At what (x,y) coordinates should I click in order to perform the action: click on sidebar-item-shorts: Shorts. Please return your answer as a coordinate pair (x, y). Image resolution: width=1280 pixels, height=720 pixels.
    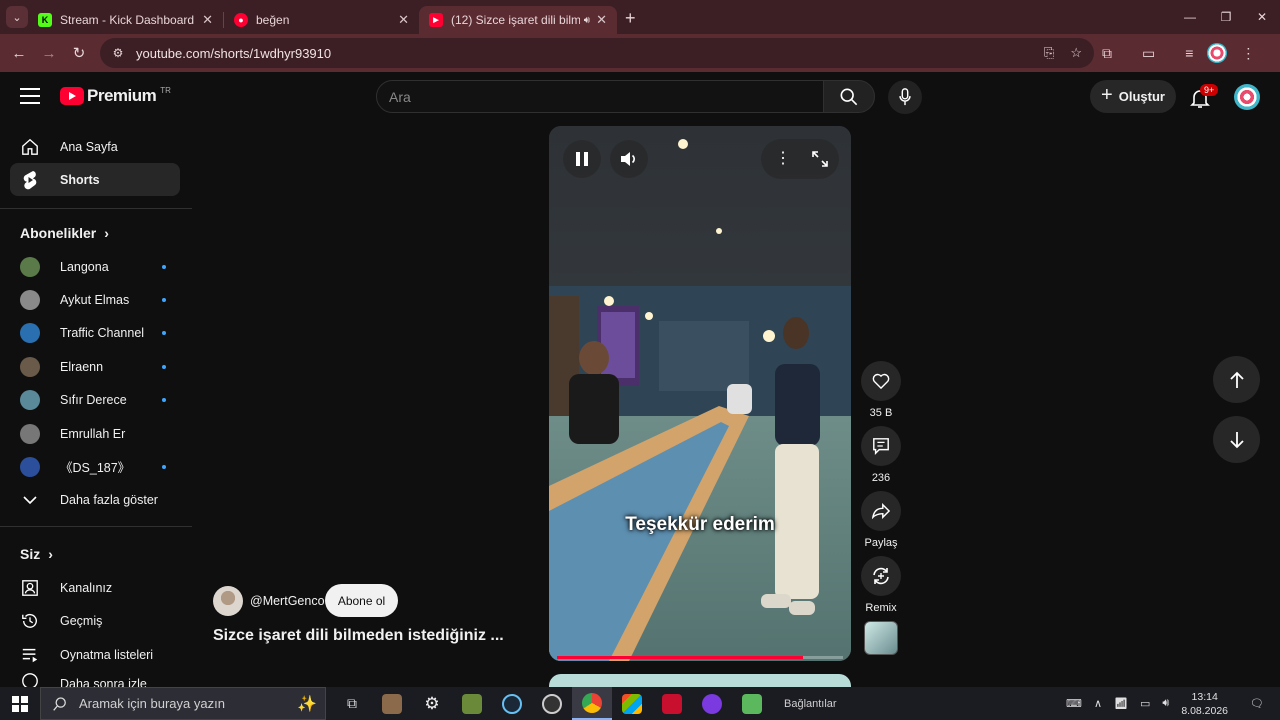
    Looking at the image, I should click on (95, 179).